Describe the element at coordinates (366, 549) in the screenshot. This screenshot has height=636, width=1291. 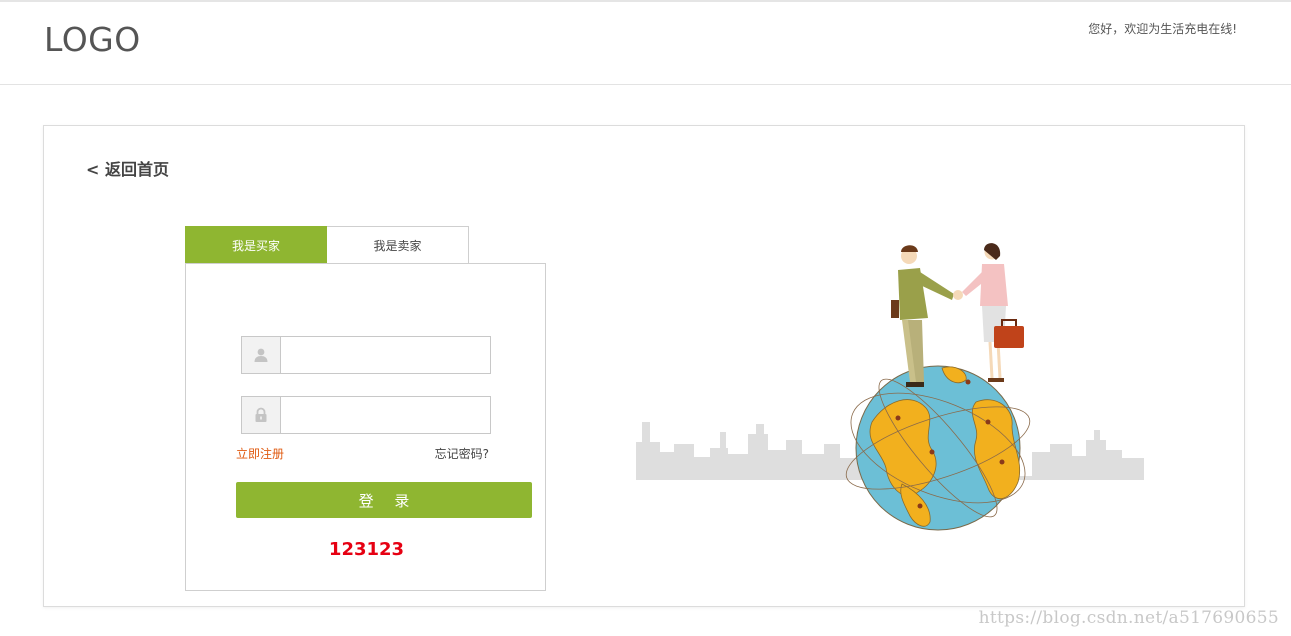
I see `code-text: 123123` at that location.